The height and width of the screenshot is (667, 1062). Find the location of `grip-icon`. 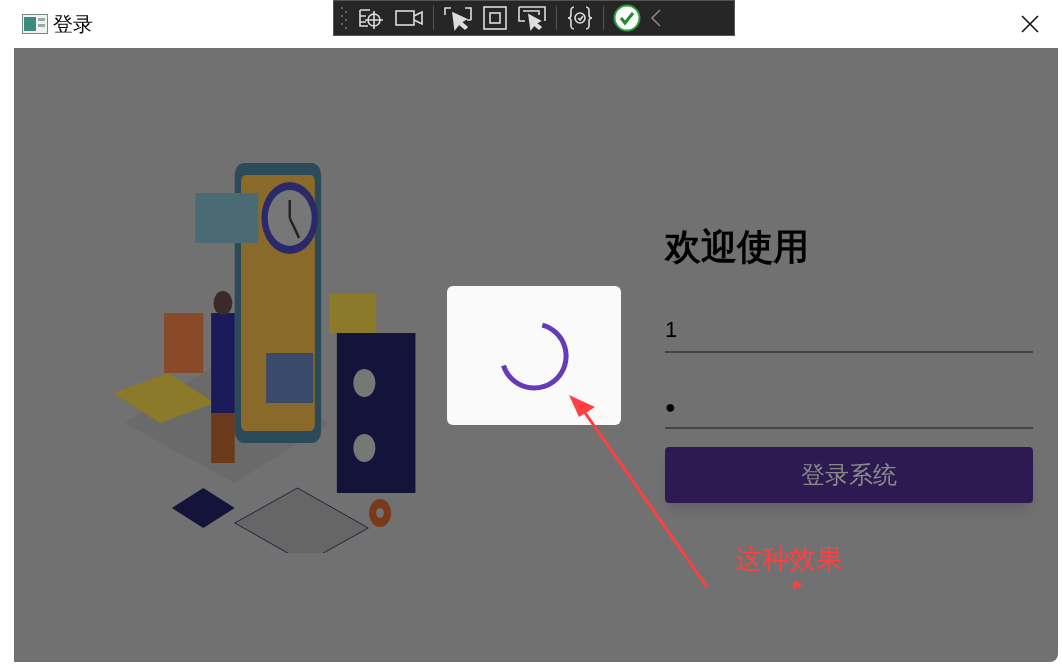

grip-icon is located at coordinates (344, 18).